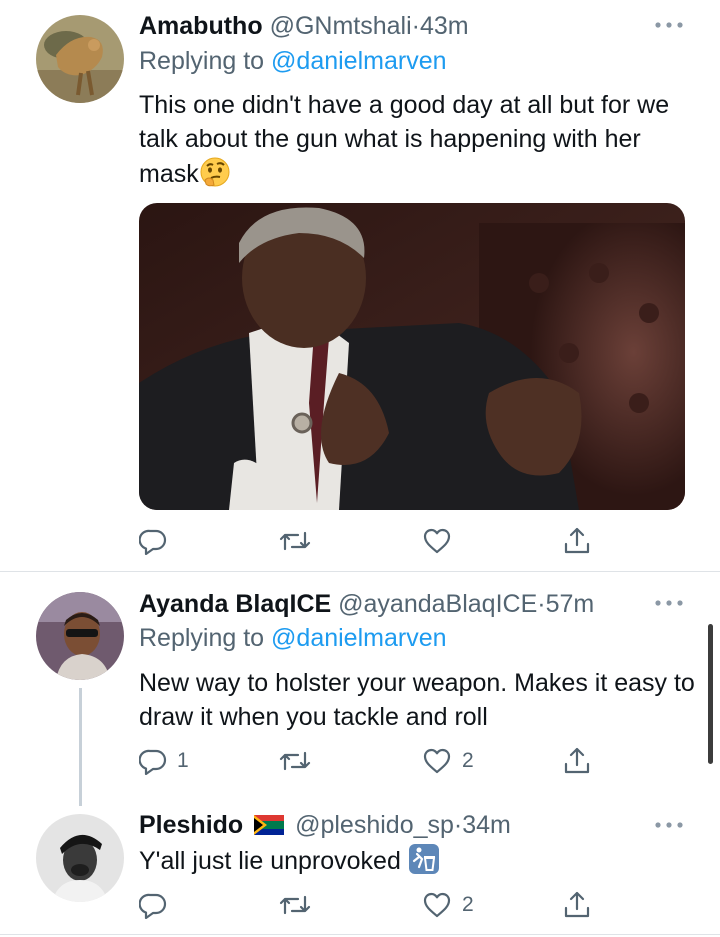 Image resolution: width=720 pixels, height=937 pixels. What do you see at coordinates (374, 905) in the screenshot?
I see `tweet-actions: 2` at bounding box center [374, 905].